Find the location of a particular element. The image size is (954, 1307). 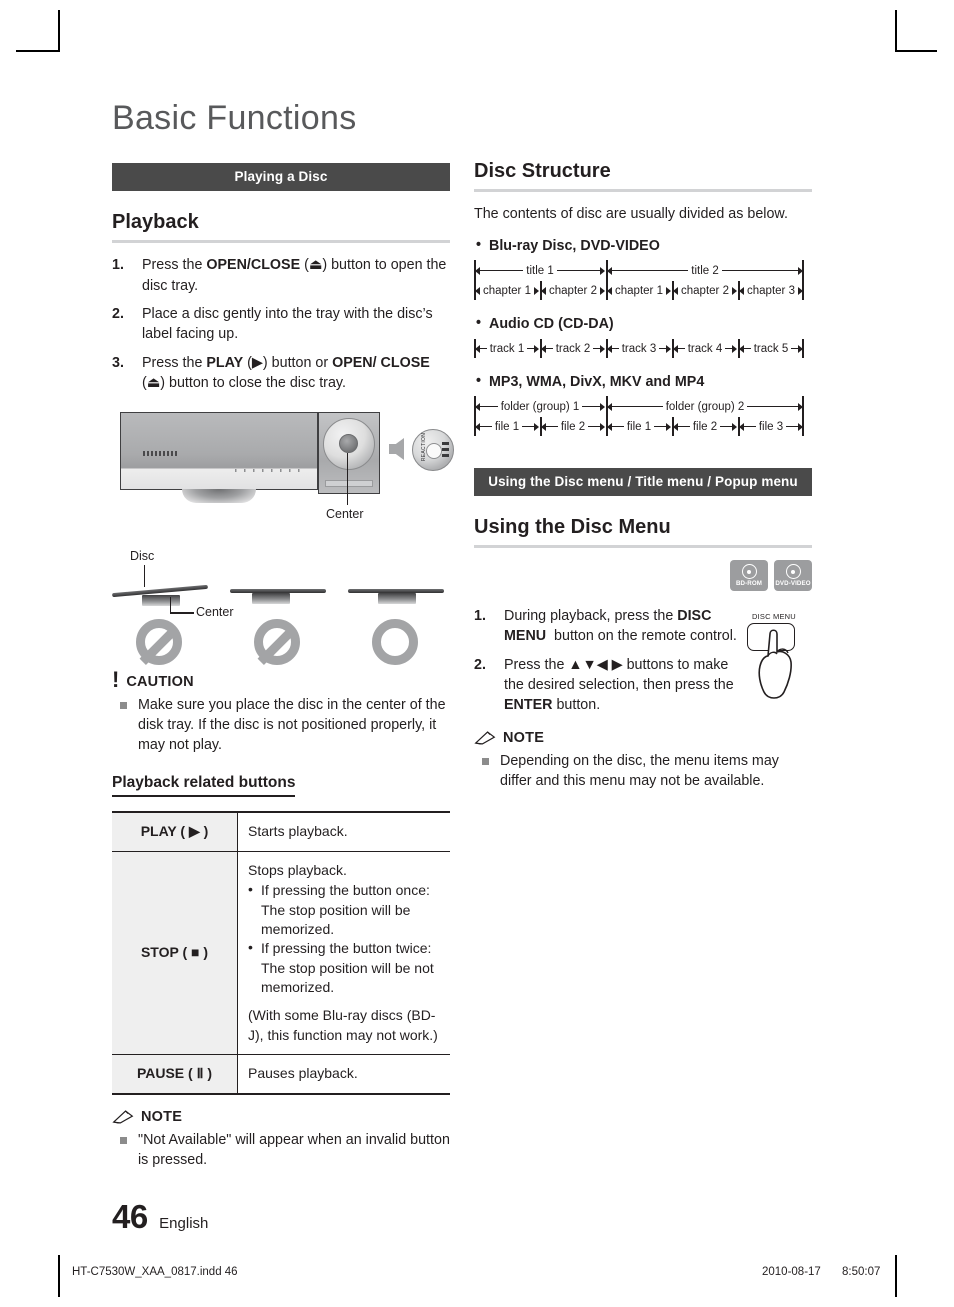

footer-date: 2010-08-17 is located at coordinates (791, 1272).